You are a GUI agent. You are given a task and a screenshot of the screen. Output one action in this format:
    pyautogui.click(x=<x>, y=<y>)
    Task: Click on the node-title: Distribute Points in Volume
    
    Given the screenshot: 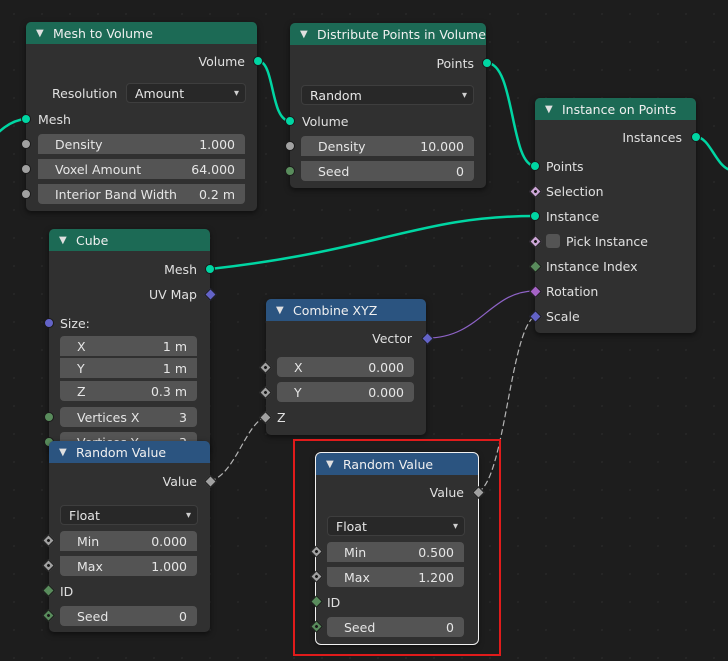 What is the action you would take?
    pyautogui.click(x=401, y=34)
    